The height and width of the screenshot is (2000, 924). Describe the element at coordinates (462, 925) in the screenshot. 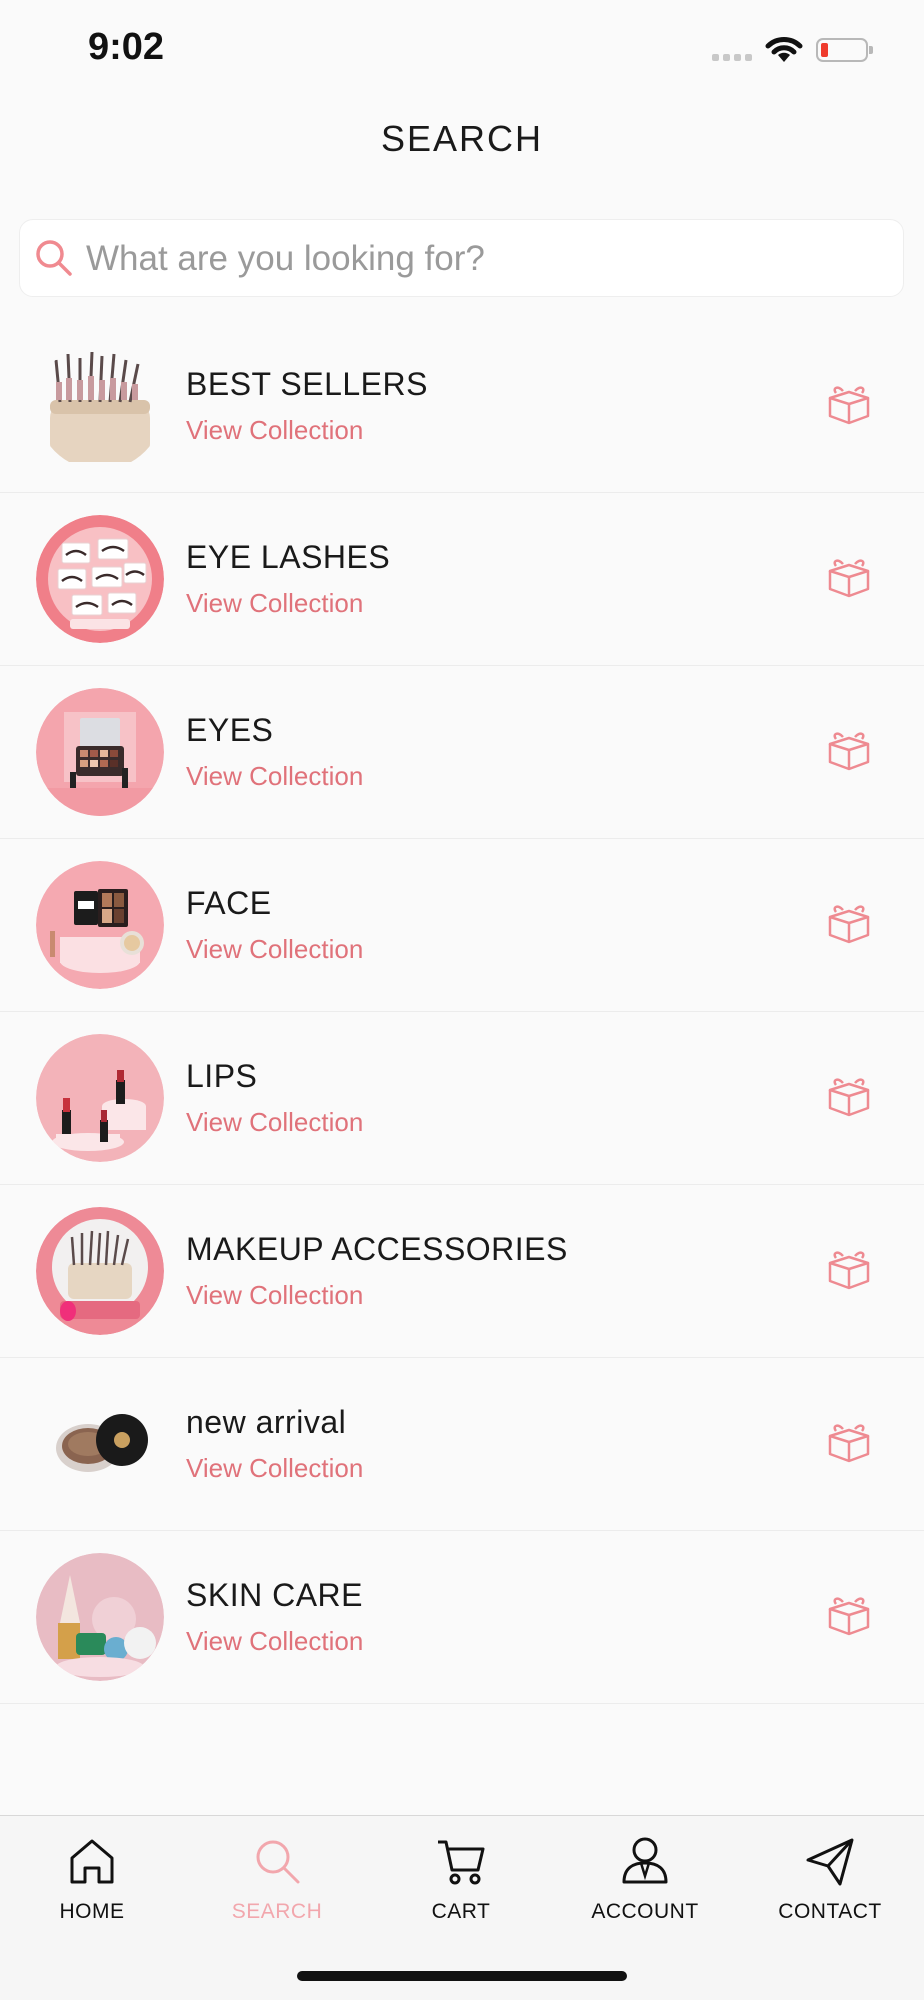

I see `collection-row-face: FACE View Collection` at that location.